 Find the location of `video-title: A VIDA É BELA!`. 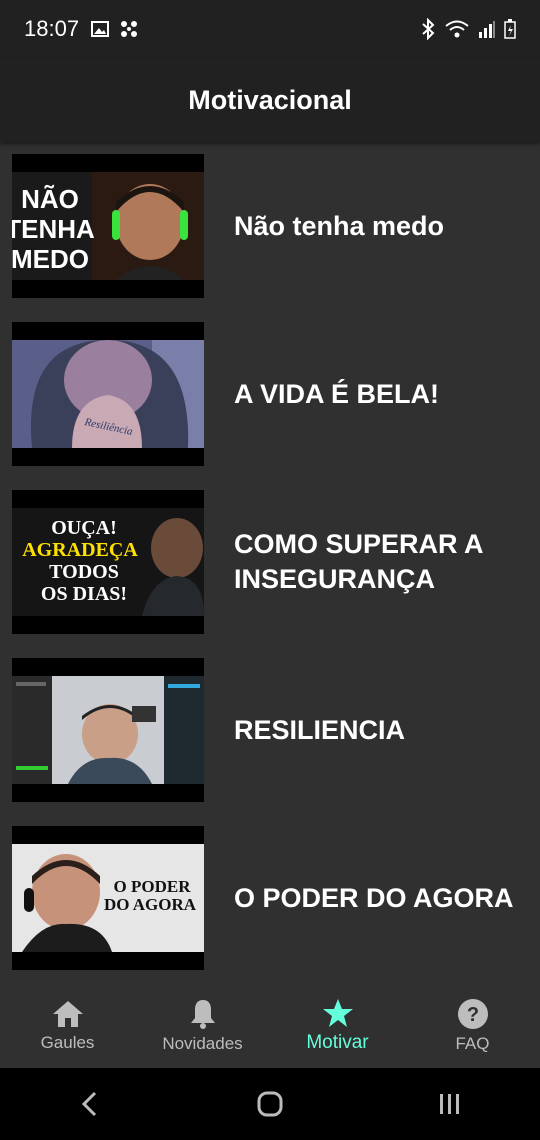

video-title: A VIDA É BELA! is located at coordinates (336, 394).